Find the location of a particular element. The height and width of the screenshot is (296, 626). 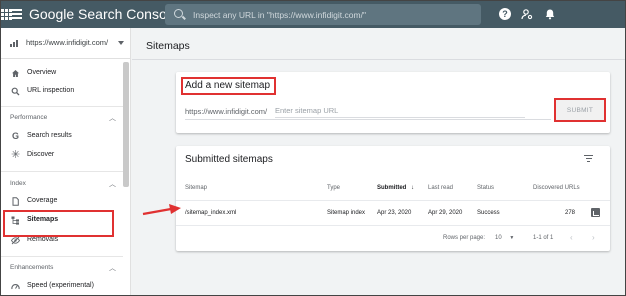

sidebar-item-url-inspection: URL inspection is located at coordinates (60, 92).